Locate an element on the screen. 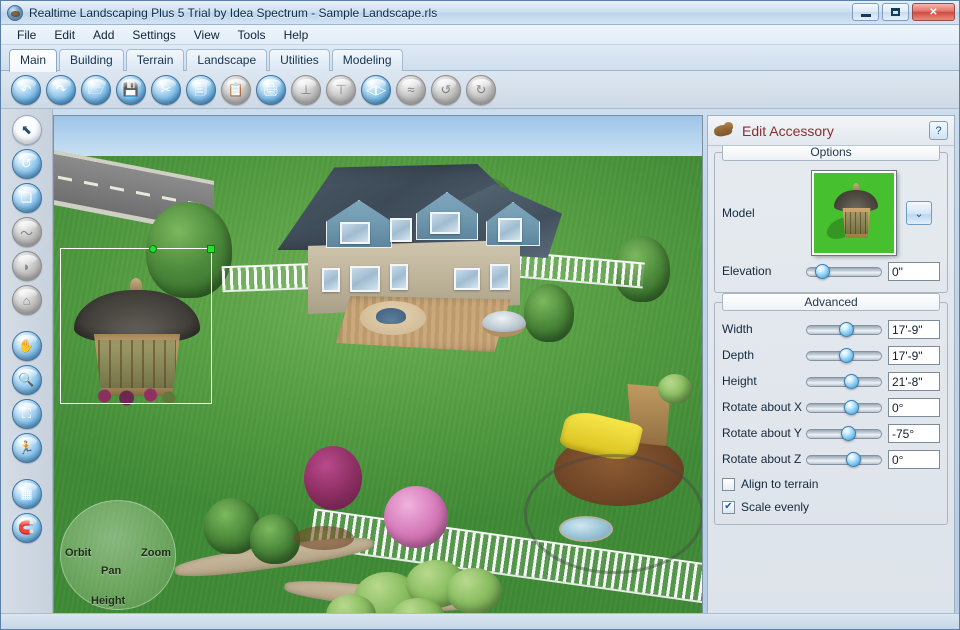 This screenshot has width=960, height=630. scale-evenly-row: ✔ Scale evenly is located at coordinates (831, 507).